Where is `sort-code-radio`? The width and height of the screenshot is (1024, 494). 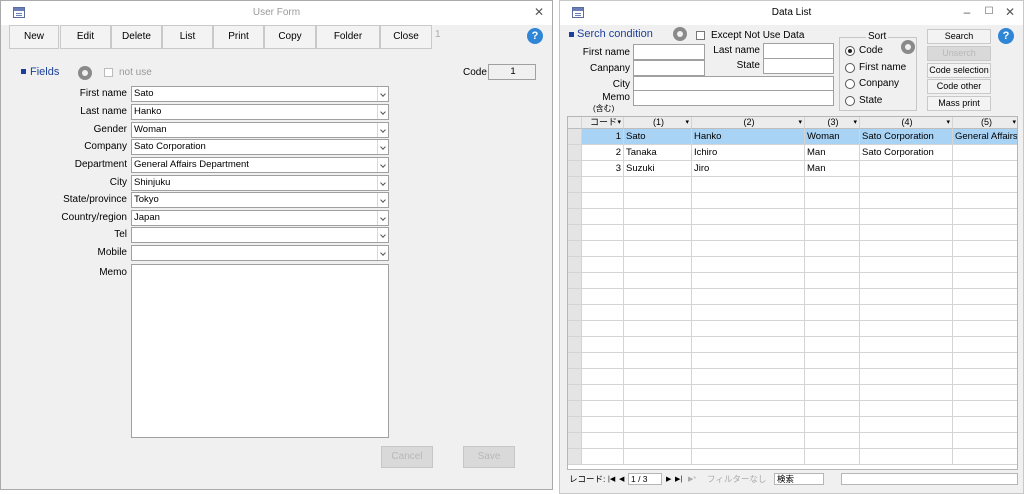
sort-code-radio is located at coordinates (850, 51).